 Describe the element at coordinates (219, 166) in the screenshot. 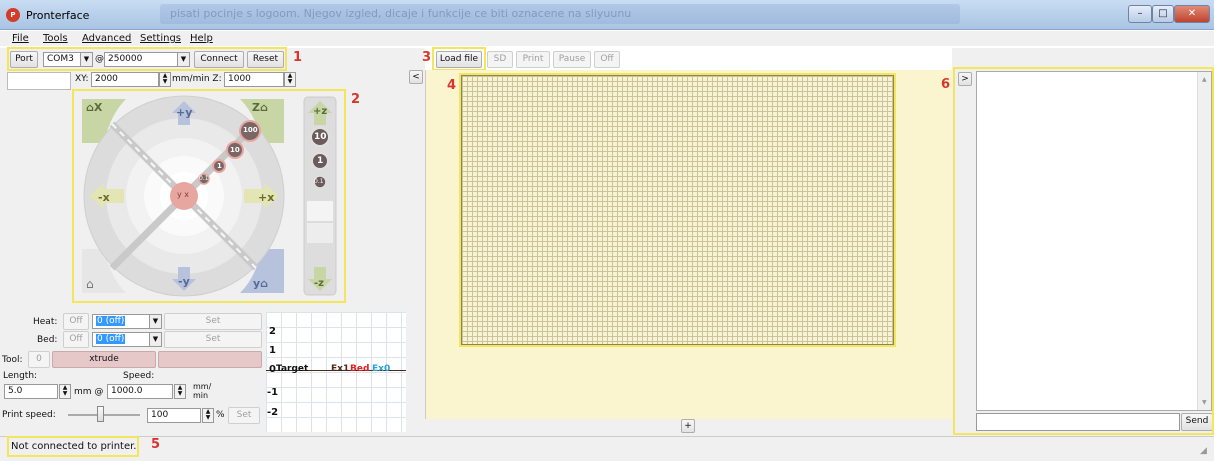

I see `step-xy-1: 1` at that location.